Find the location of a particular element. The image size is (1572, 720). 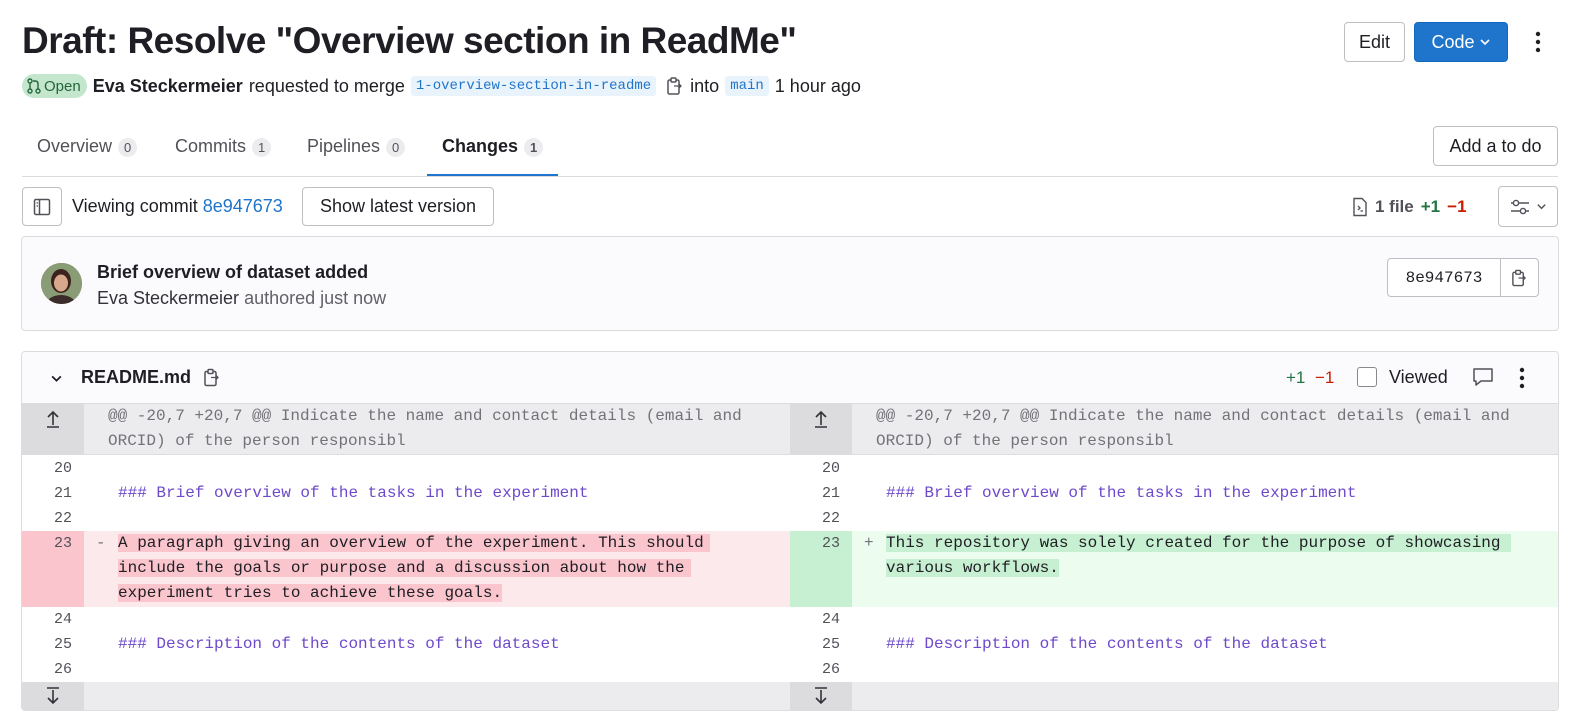

diff-row-26: 26 26 is located at coordinates (790, 669).